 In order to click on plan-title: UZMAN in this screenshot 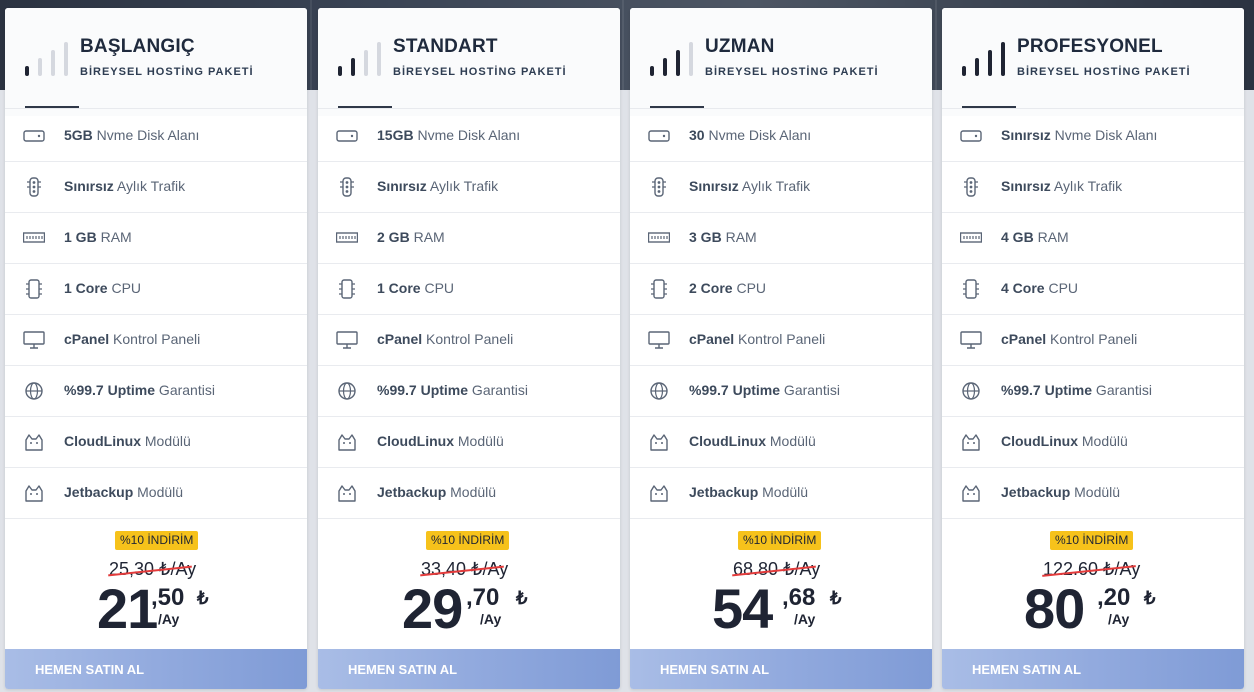, I will do `click(740, 46)`.